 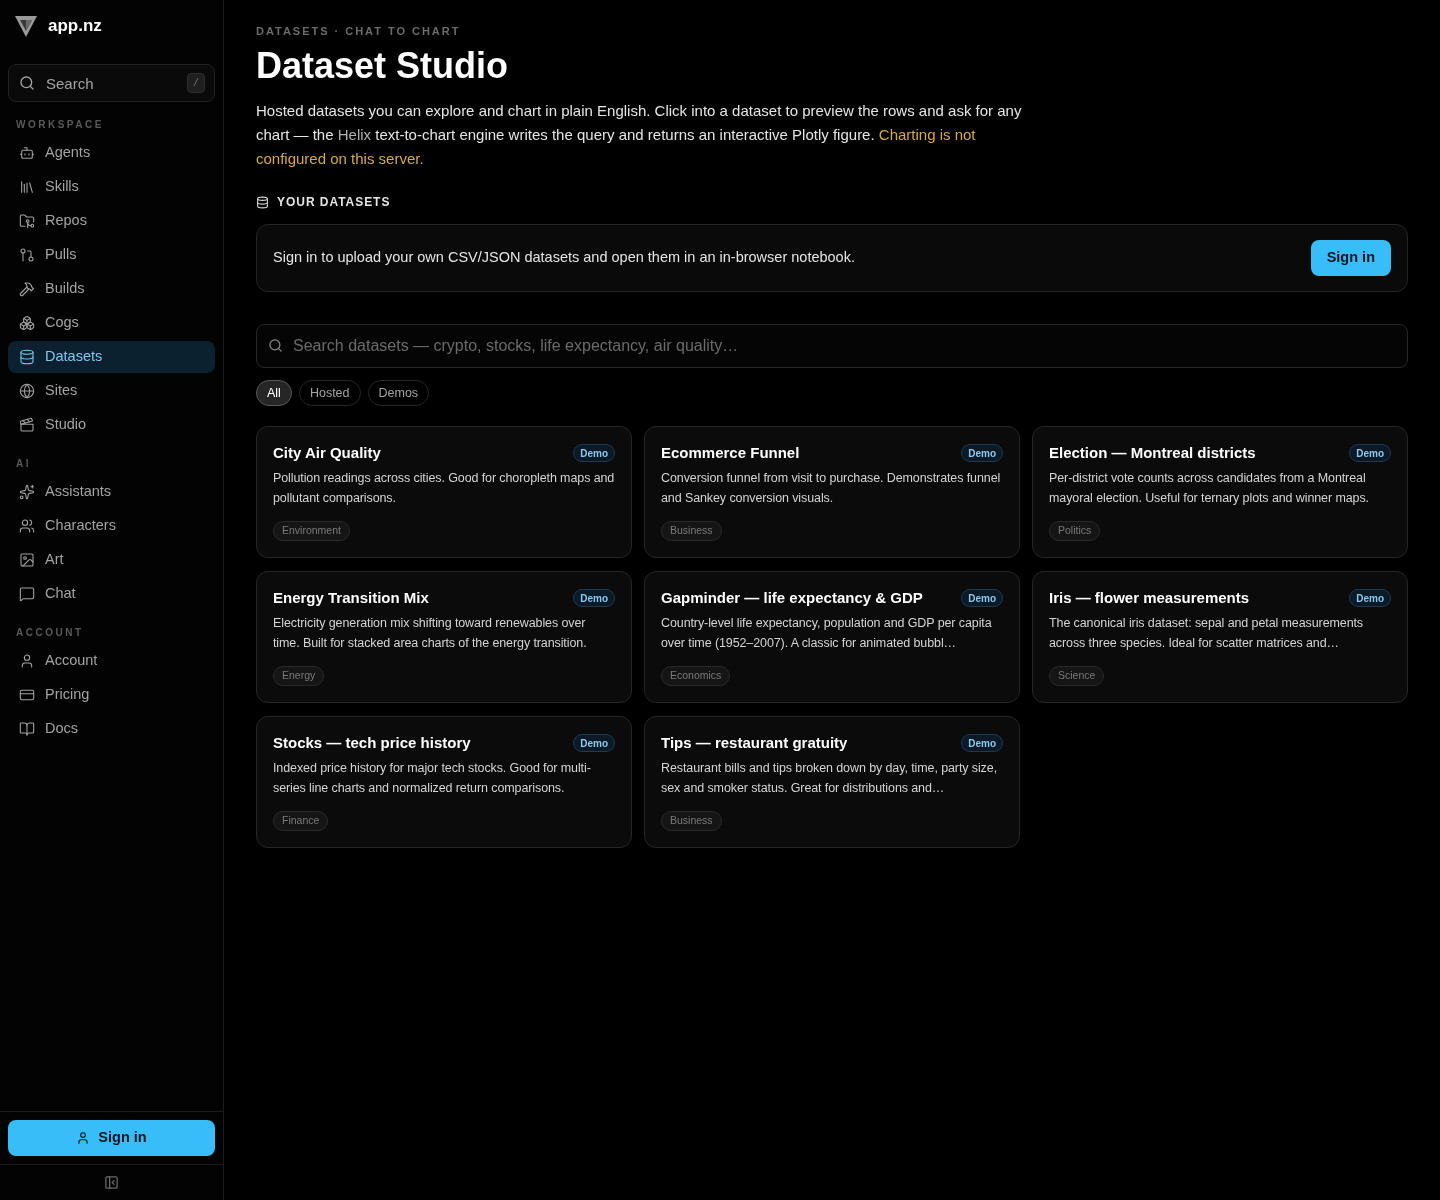 What do you see at coordinates (383, 66) in the screenshot?
I see `page-title: Dataset Studio` at bounding box center [383, 66].